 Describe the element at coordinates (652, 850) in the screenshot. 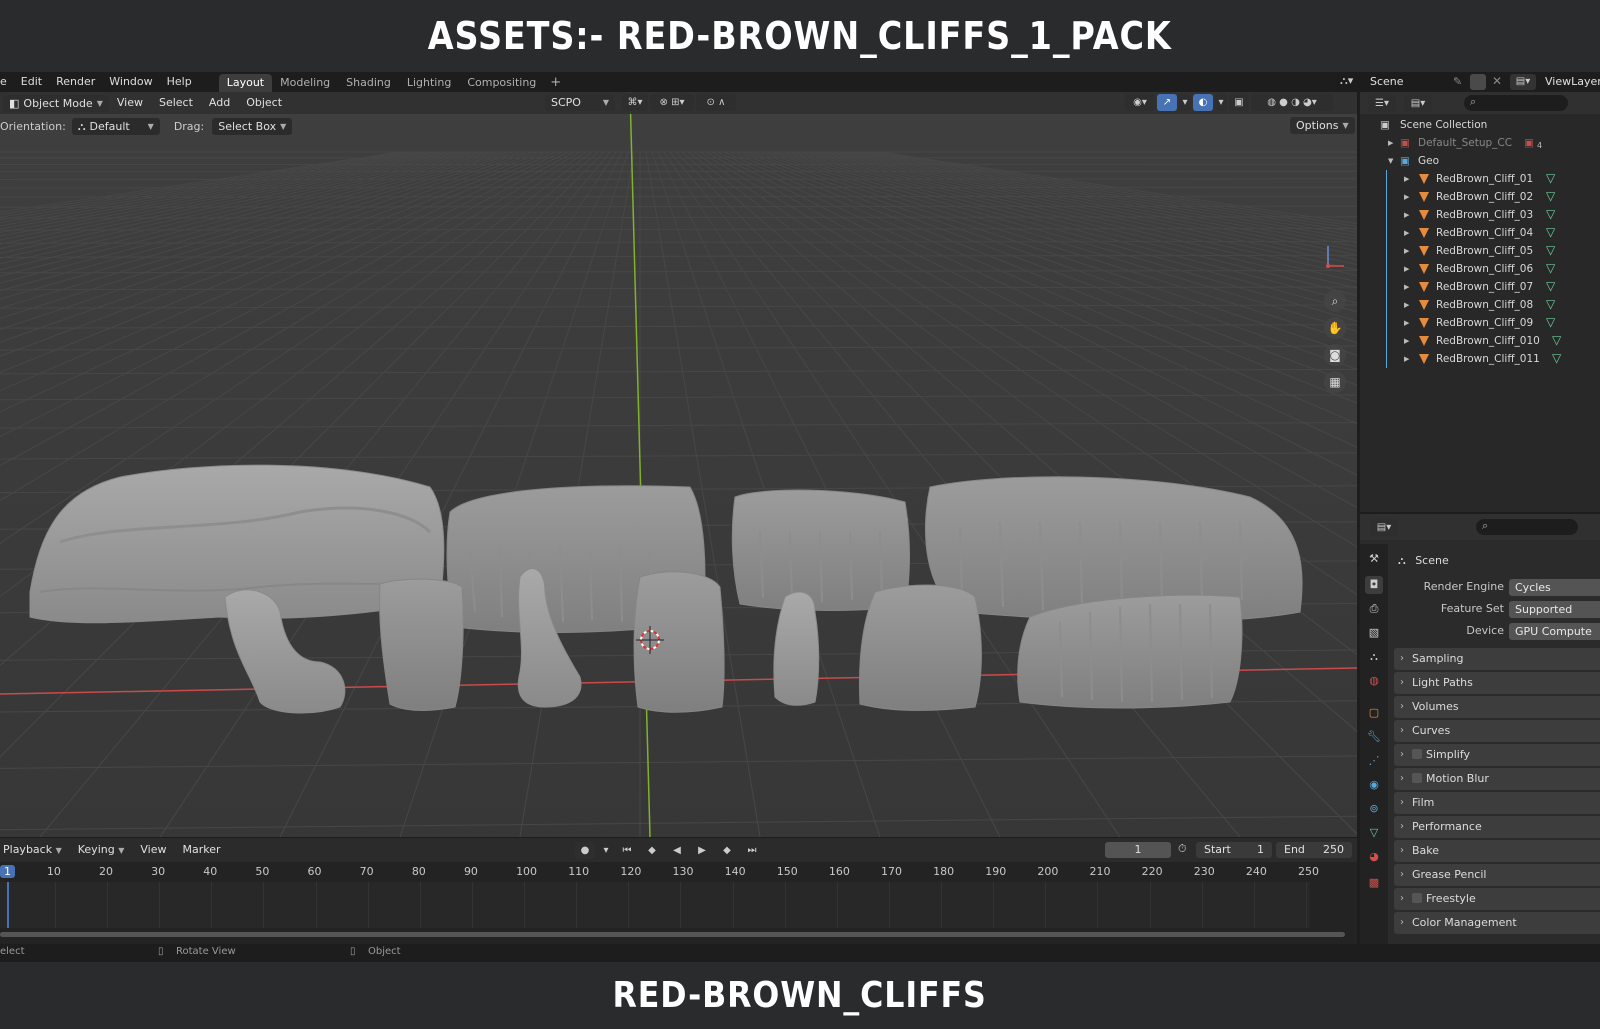

I see `prev-keyframe-icon: ◆` at that location.